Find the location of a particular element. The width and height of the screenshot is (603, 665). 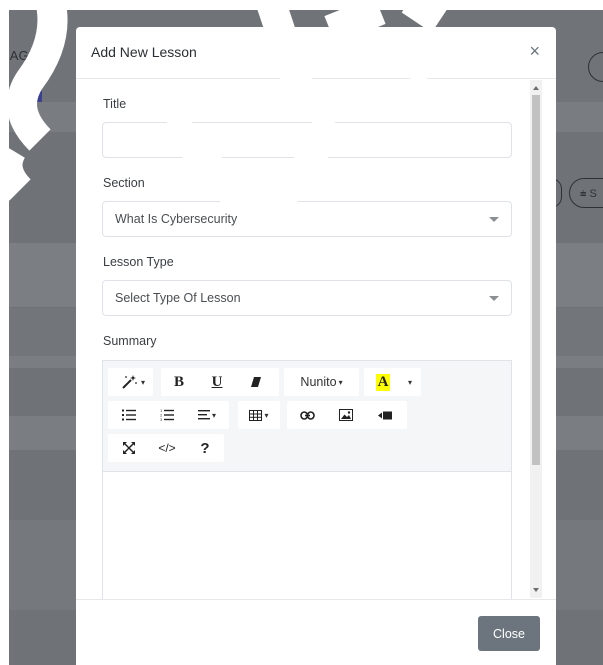

bold-button: B is located at coordinates (179, 382).